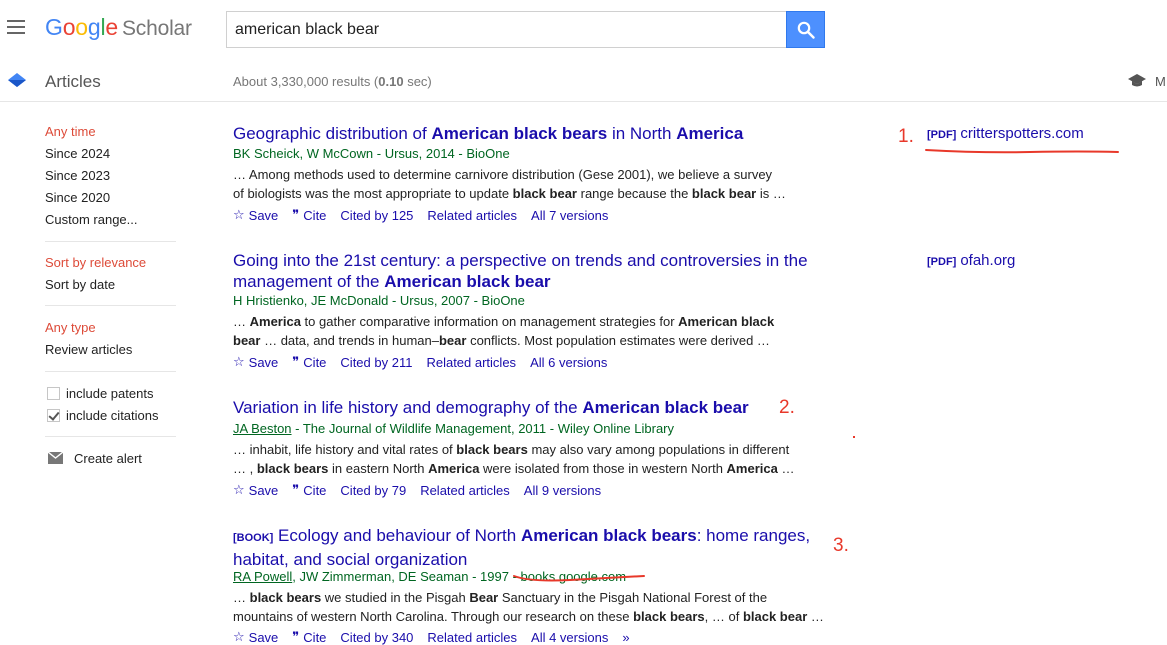  Describe the element at coordinates (88, 349) in the screenshot. I see `filter-review-articles: Review articles` at that location.